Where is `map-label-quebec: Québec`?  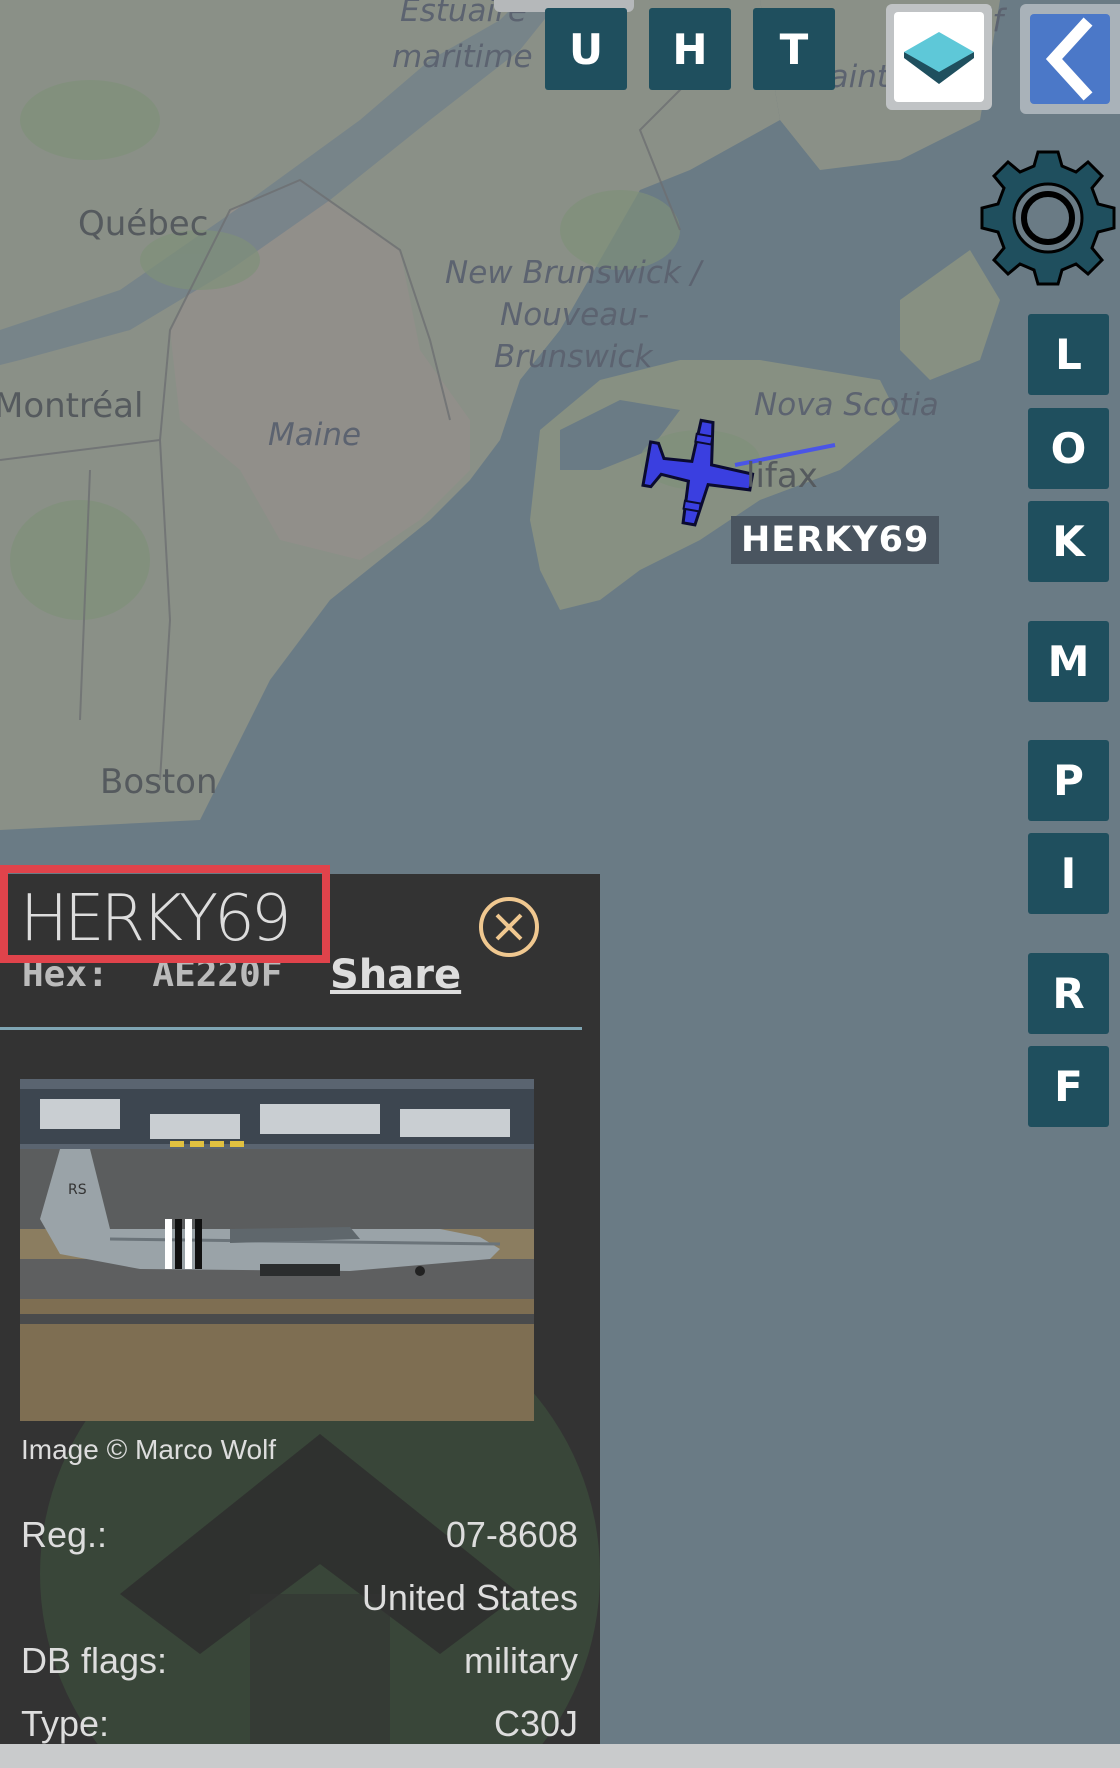
map-label-quebec: Québec is located at coordinates (143, 224).